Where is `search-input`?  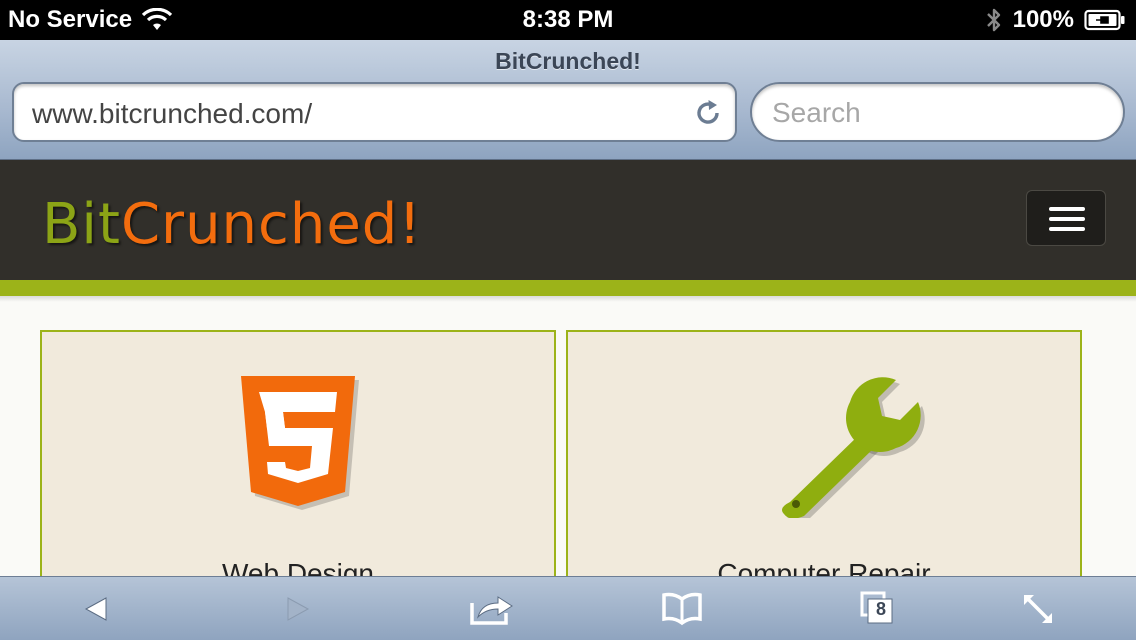 search-input is located at coordinates (937, 113).